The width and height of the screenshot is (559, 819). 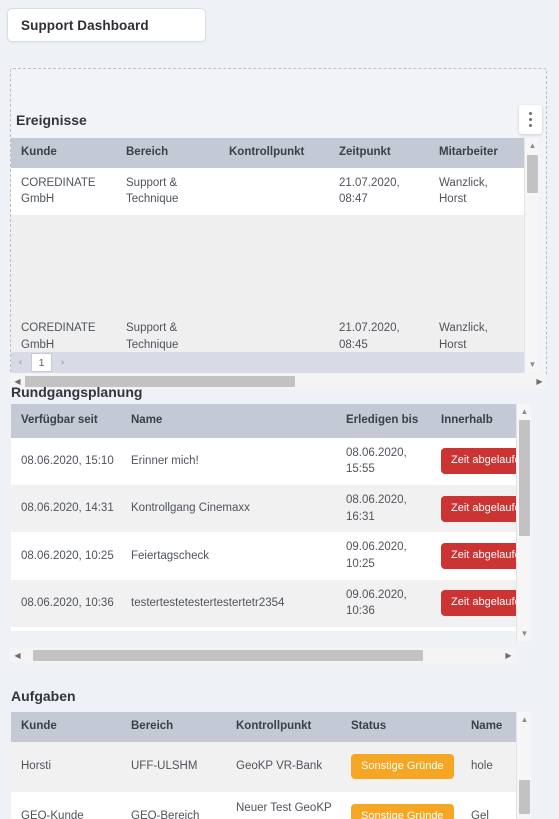 I want to click on pagination-prev-button: ‹, so click(x=20, y=362).